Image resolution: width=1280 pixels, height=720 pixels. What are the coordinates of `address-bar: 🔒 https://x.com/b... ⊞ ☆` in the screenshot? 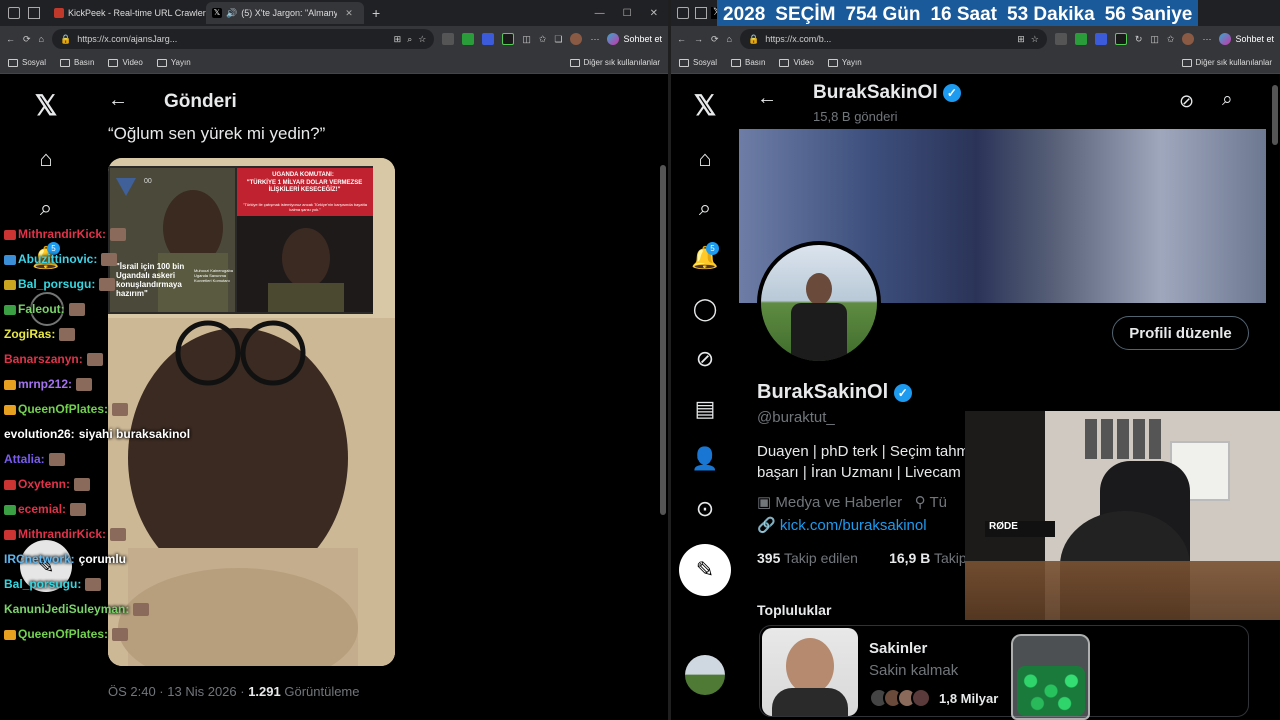 It's located at (893, 39).